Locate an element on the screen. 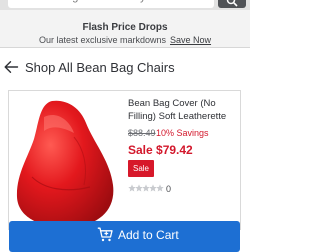 The height and width of the screenshot is (252, 320). promo-subtitle: Our latest exclusive markdowns Save Now is located at coordinates (125, 40).